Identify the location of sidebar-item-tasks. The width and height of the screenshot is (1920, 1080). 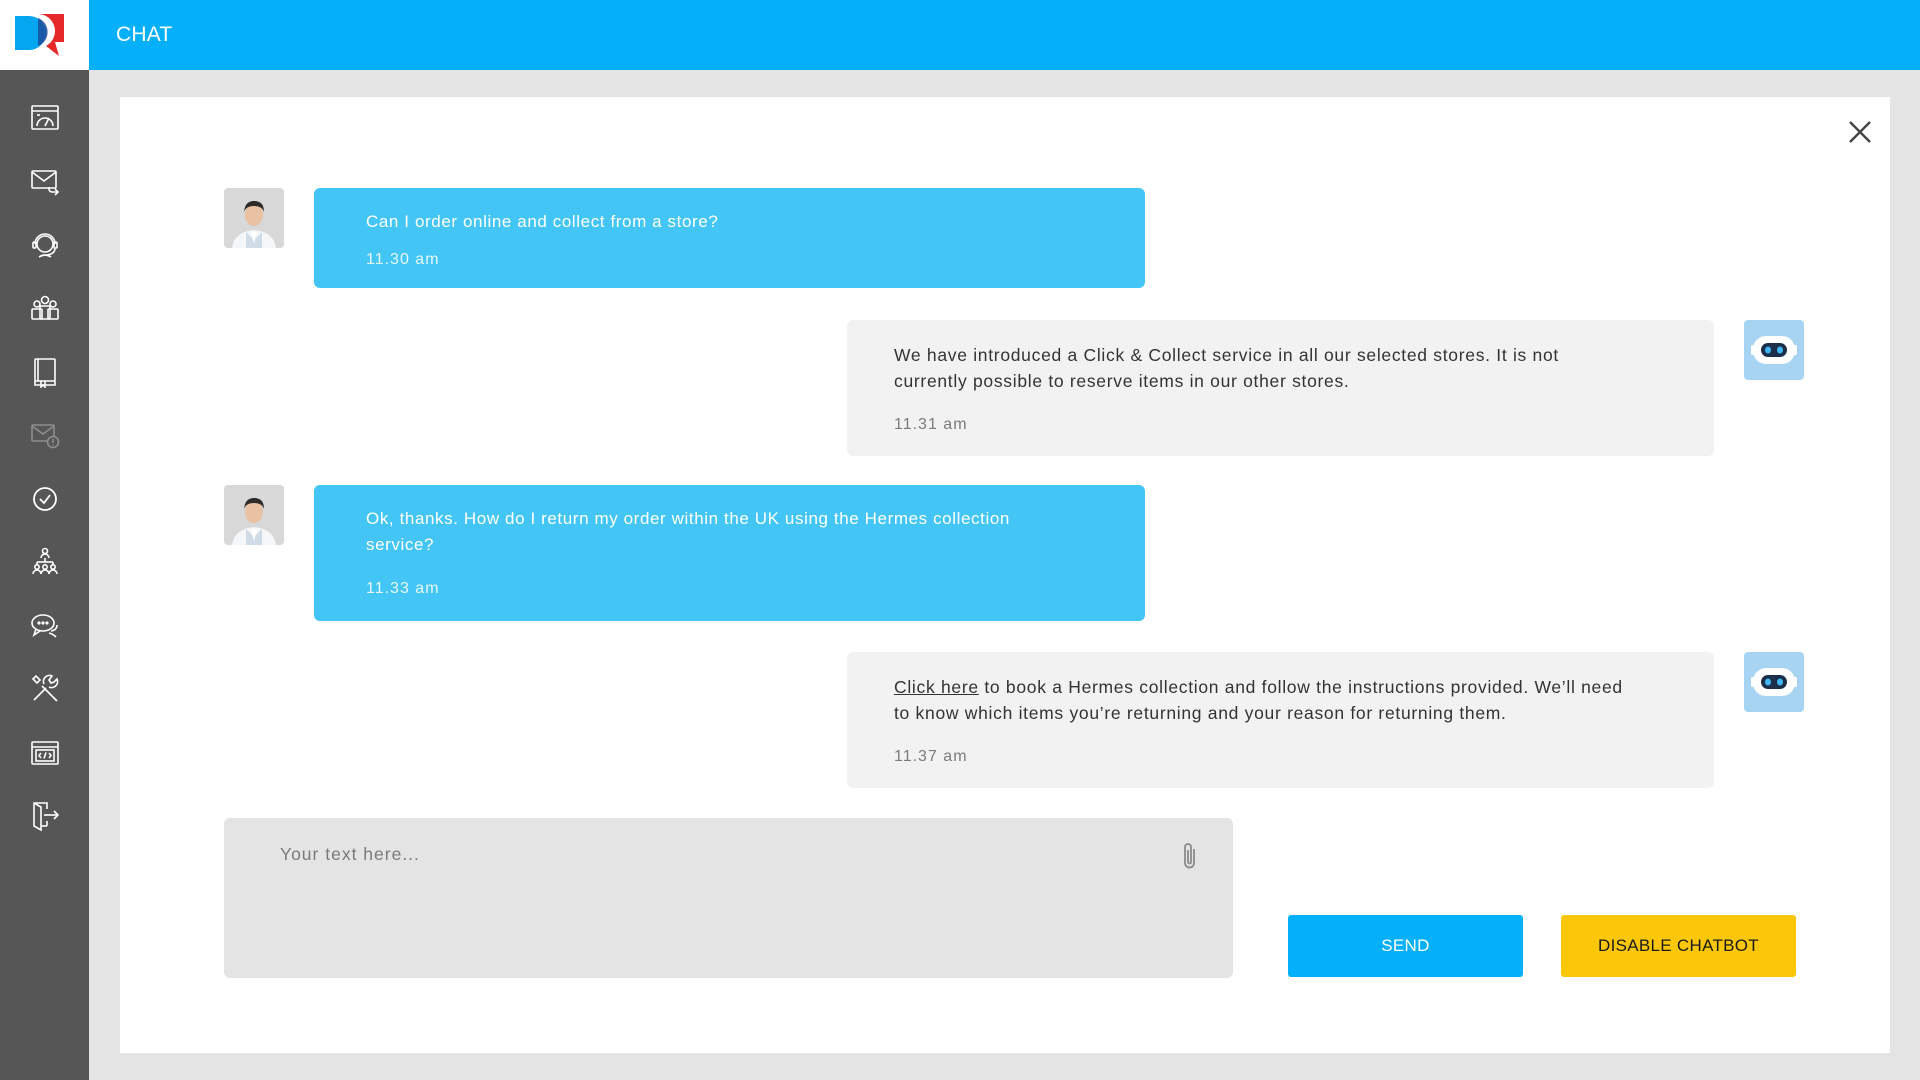
(44, 499).